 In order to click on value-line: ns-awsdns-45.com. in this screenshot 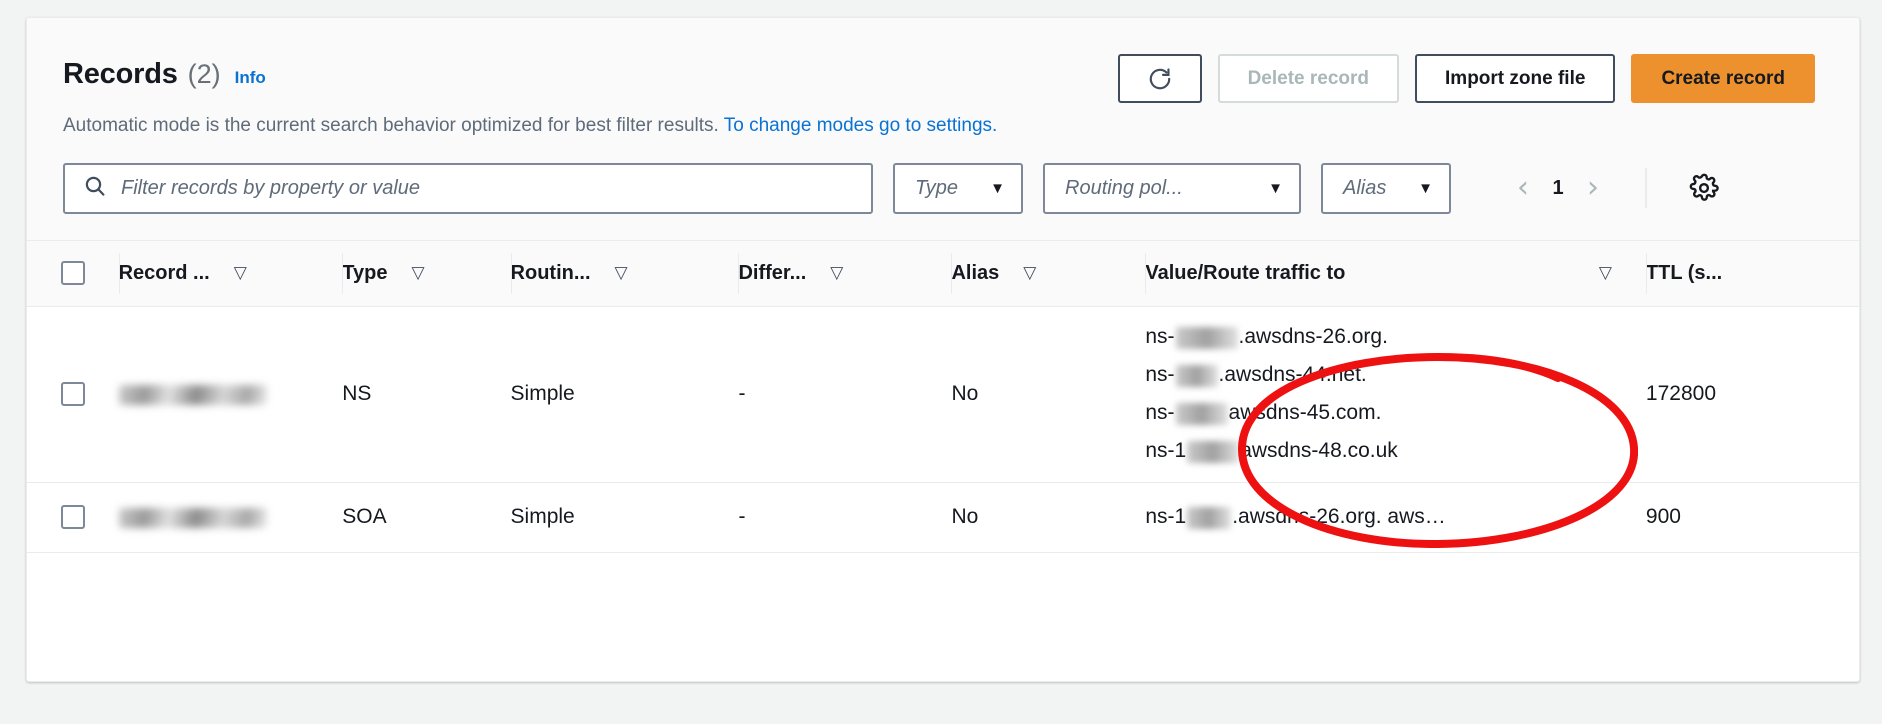, I will do `click(1395, 413)`.